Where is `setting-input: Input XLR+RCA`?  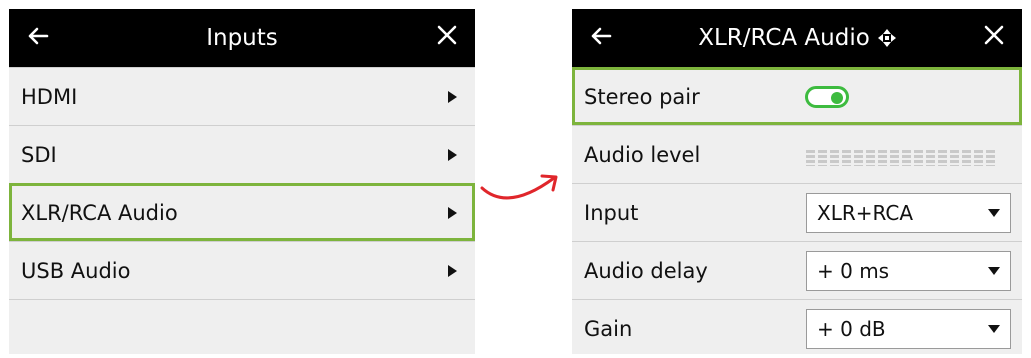 setting-input: Input XLR+RCA is located at coordinates (797, 212).